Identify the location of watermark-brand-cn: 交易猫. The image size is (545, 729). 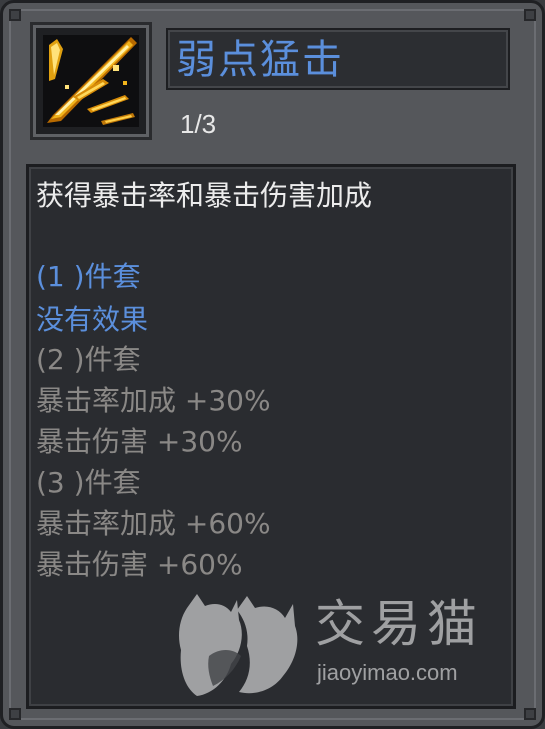
(399, 624).